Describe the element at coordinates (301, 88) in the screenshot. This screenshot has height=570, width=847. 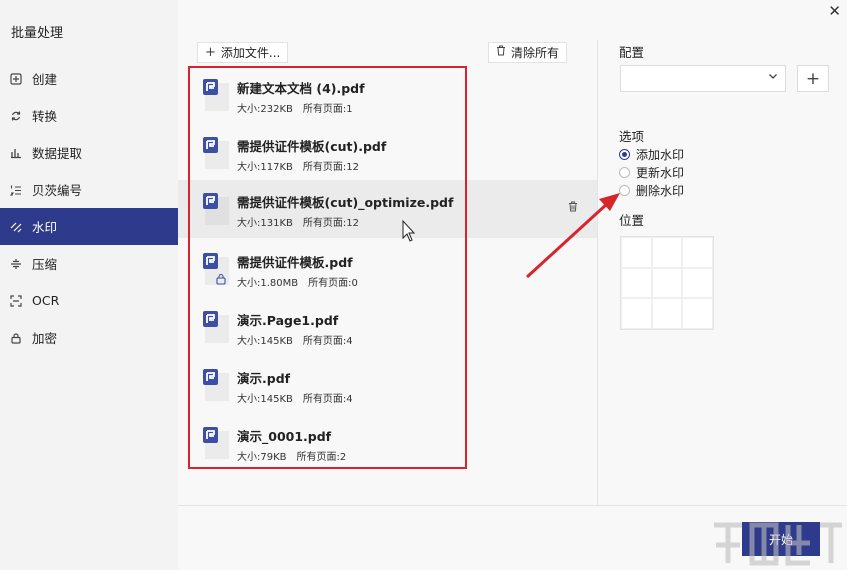
I see `file-name: 新建文本文档 (4).pdf` at that location.